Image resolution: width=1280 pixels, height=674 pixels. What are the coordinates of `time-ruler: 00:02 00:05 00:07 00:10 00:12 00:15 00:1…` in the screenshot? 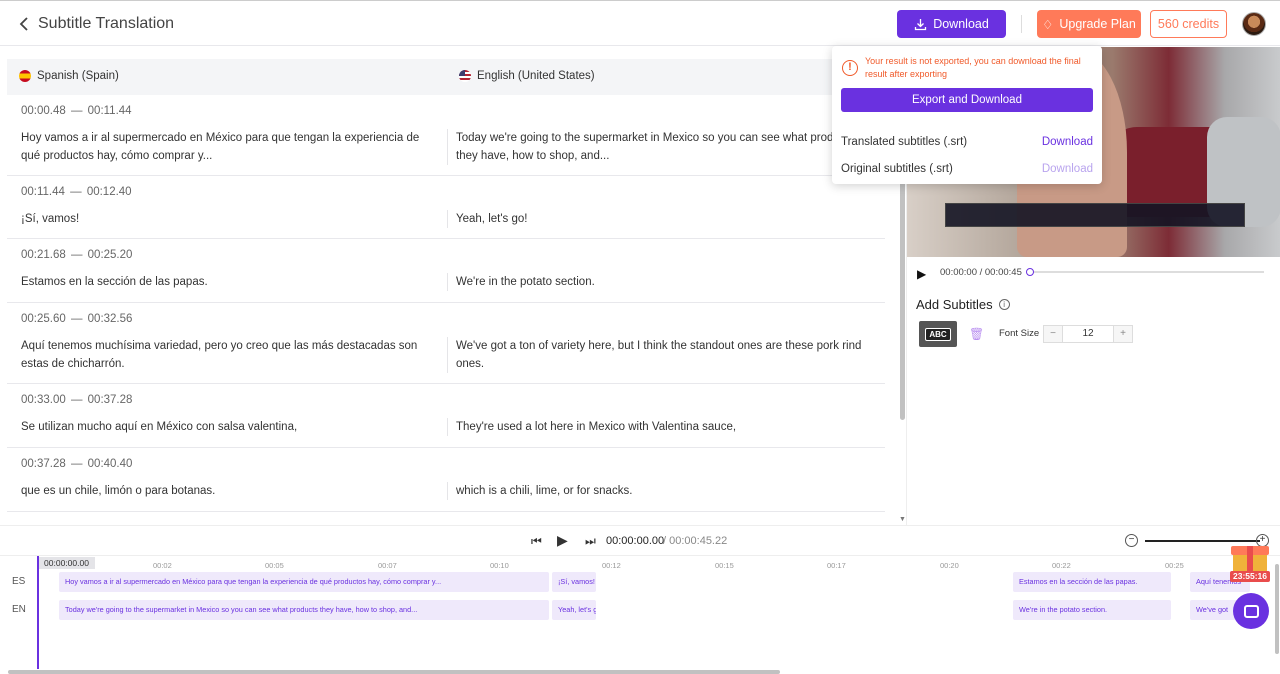 It's located at (659, 563).